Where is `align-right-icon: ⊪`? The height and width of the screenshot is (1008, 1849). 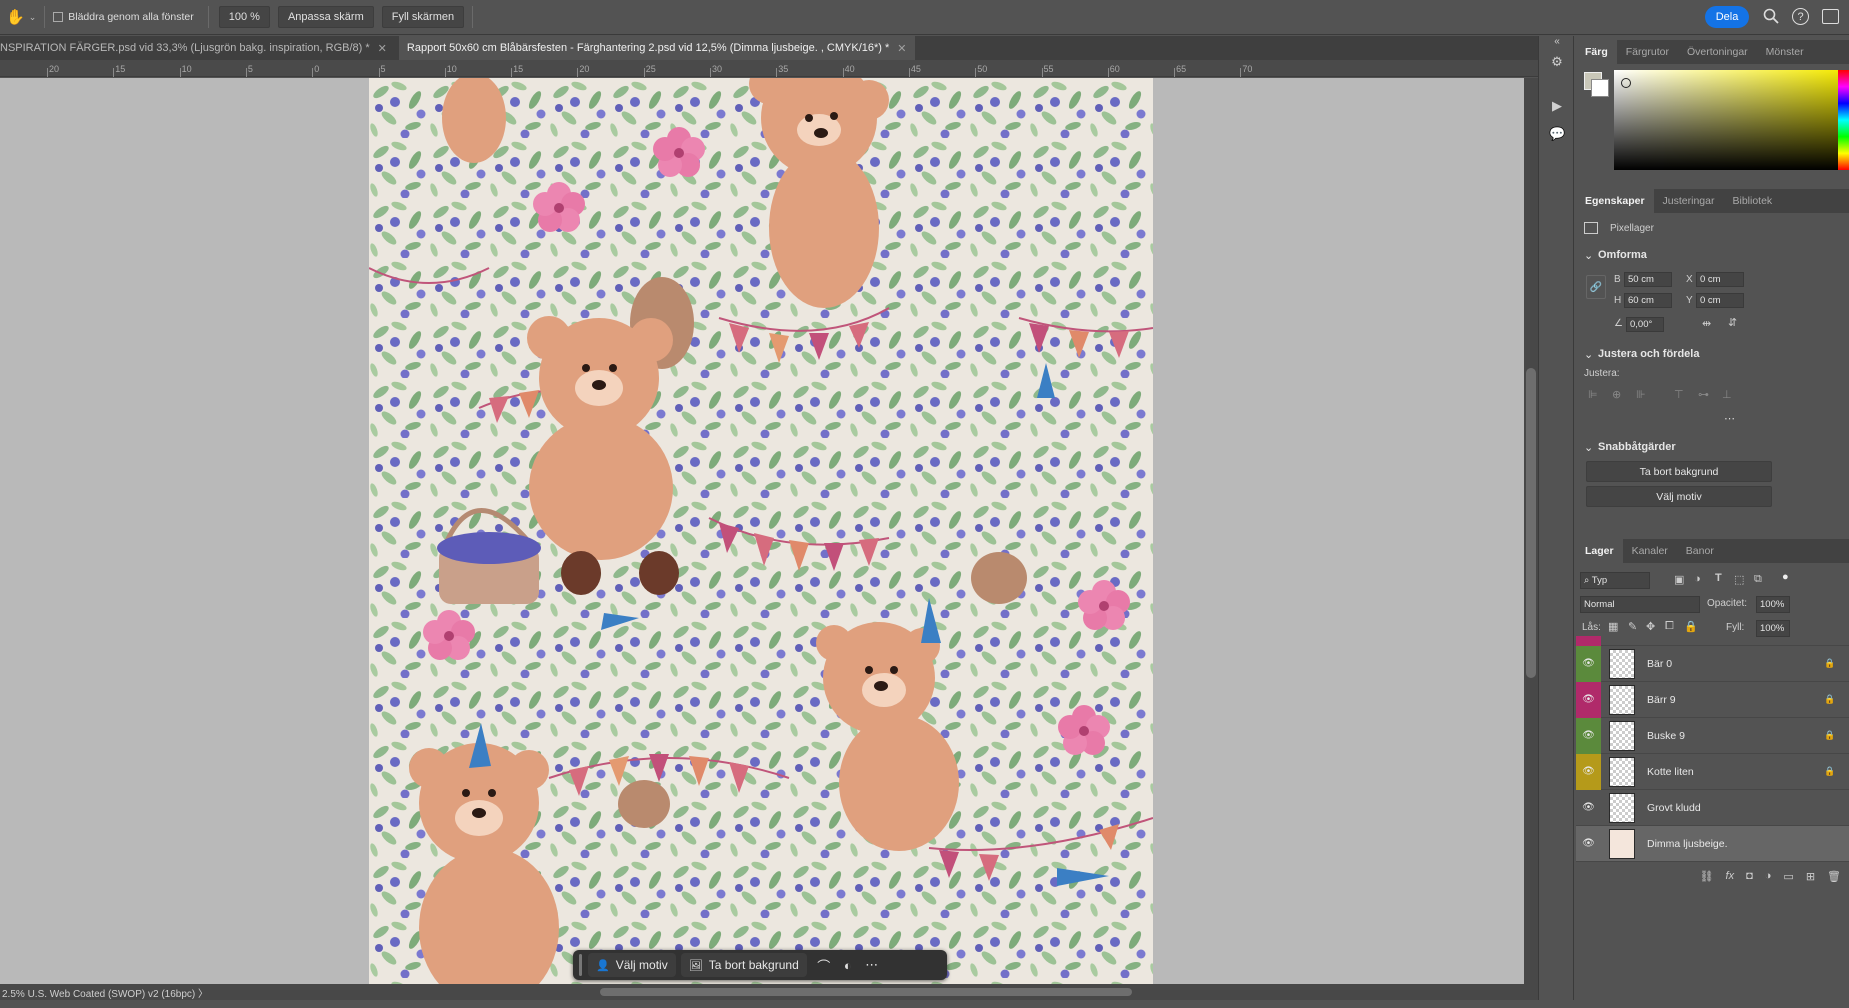
align-right-icon: ⊪ is located at coordinates (1641, 394).